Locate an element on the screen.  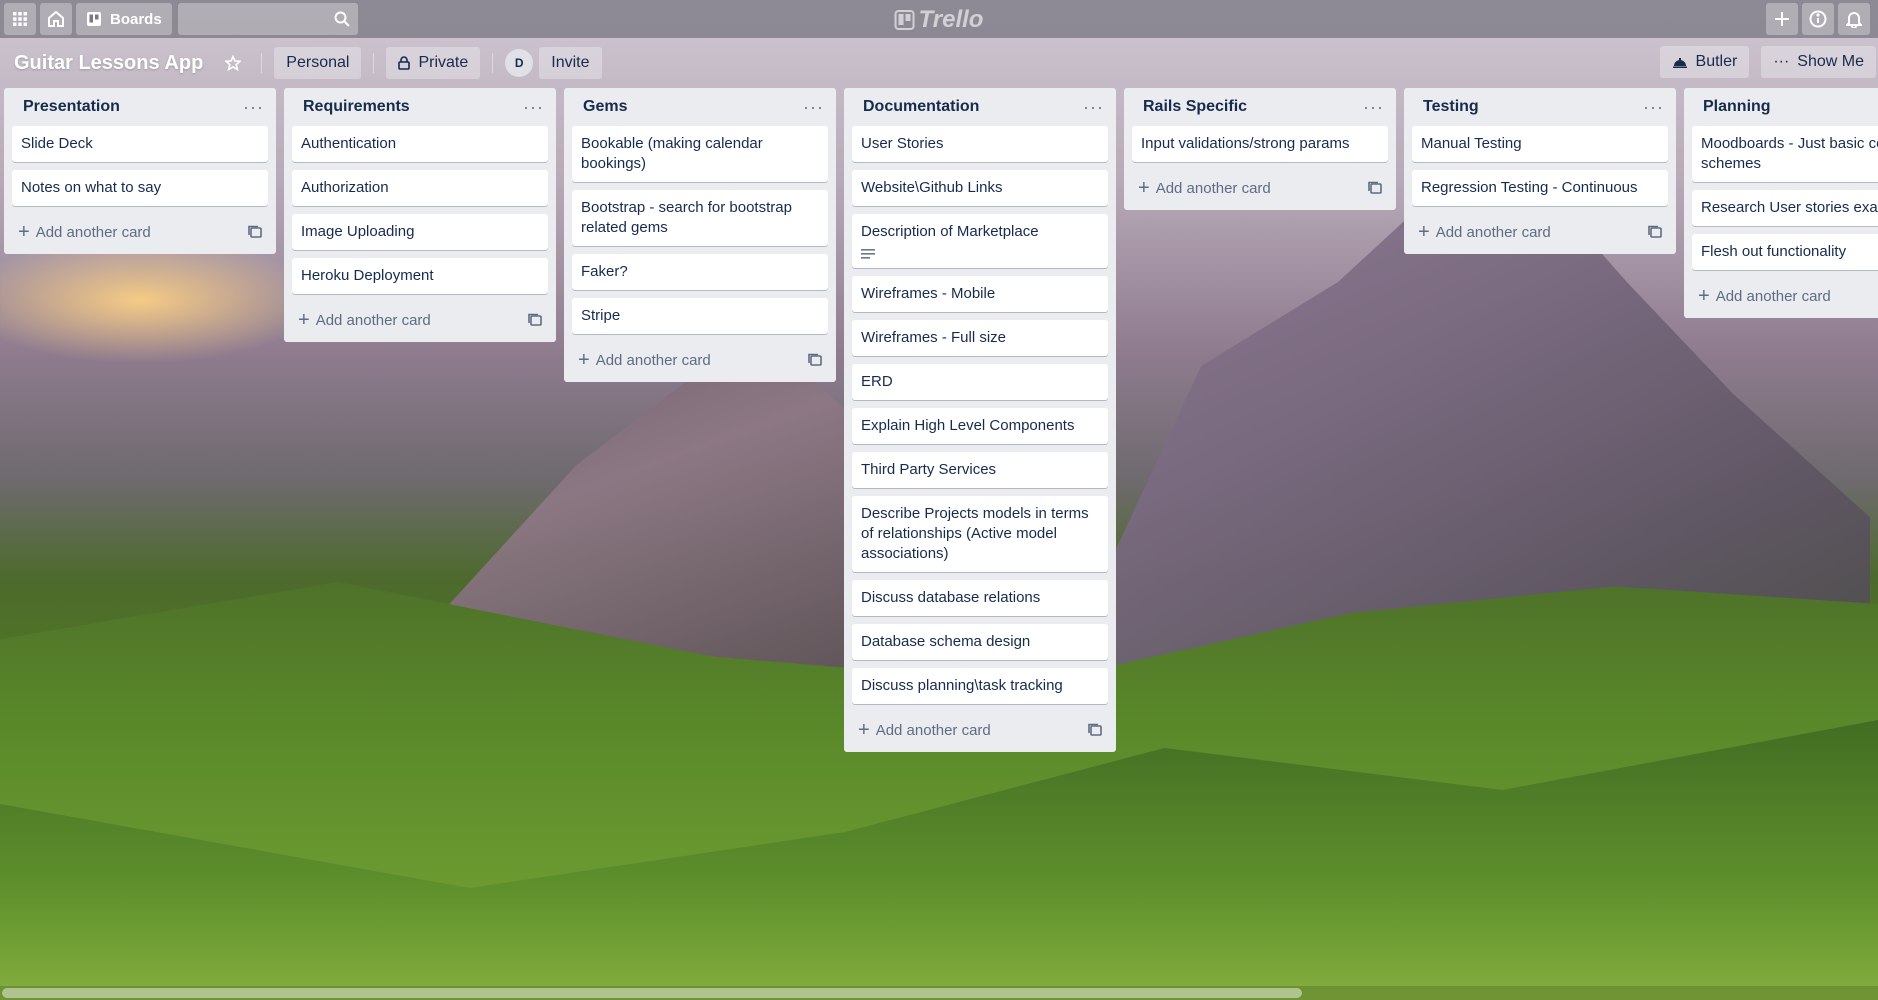
list-header: Presentation ··· is located at coordinates (140, 107).